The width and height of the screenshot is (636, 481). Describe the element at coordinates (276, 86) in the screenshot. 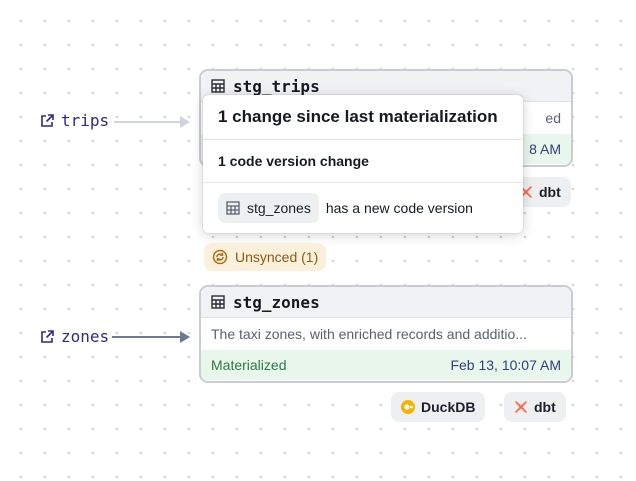

I see `node-title: stg_trips` at that location.